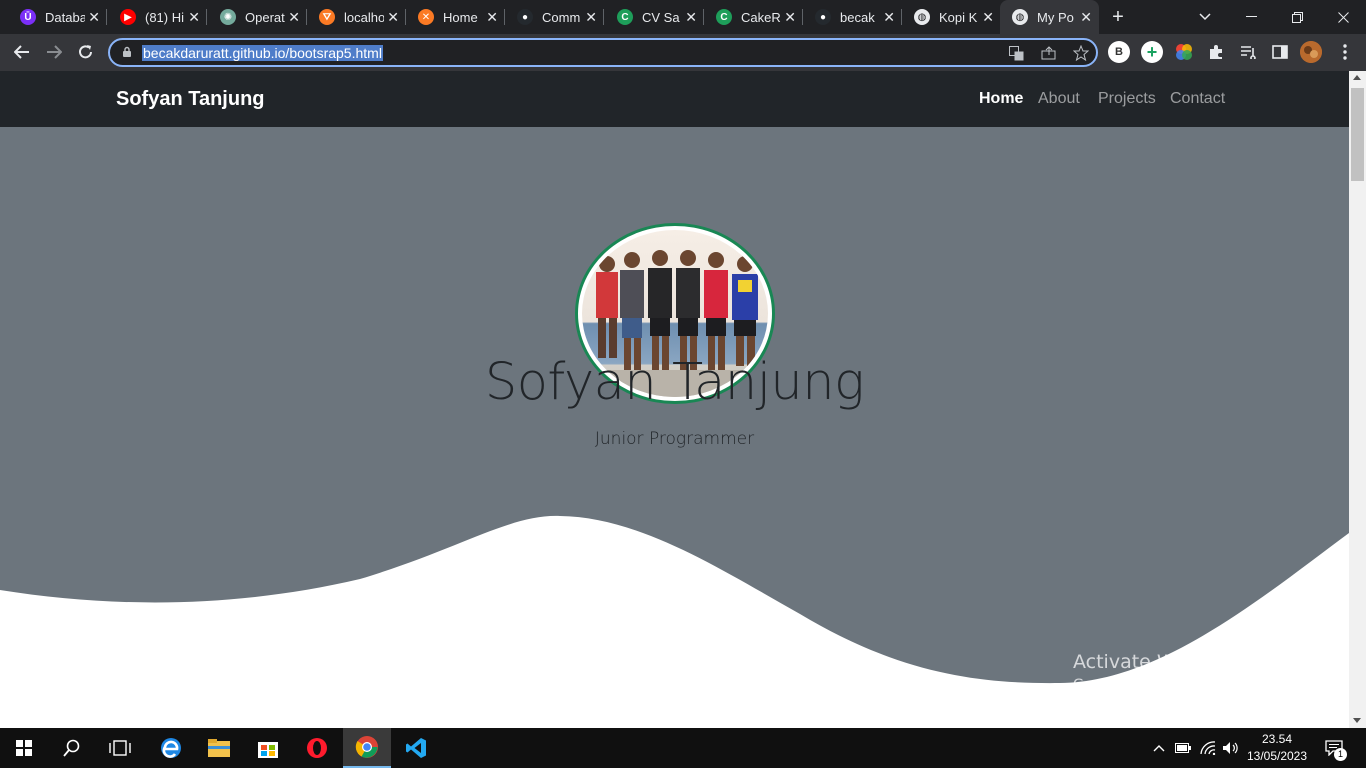  Describe the element at coordinates (1016, 53) in the screenshot. I see `translate-icon` at that location.